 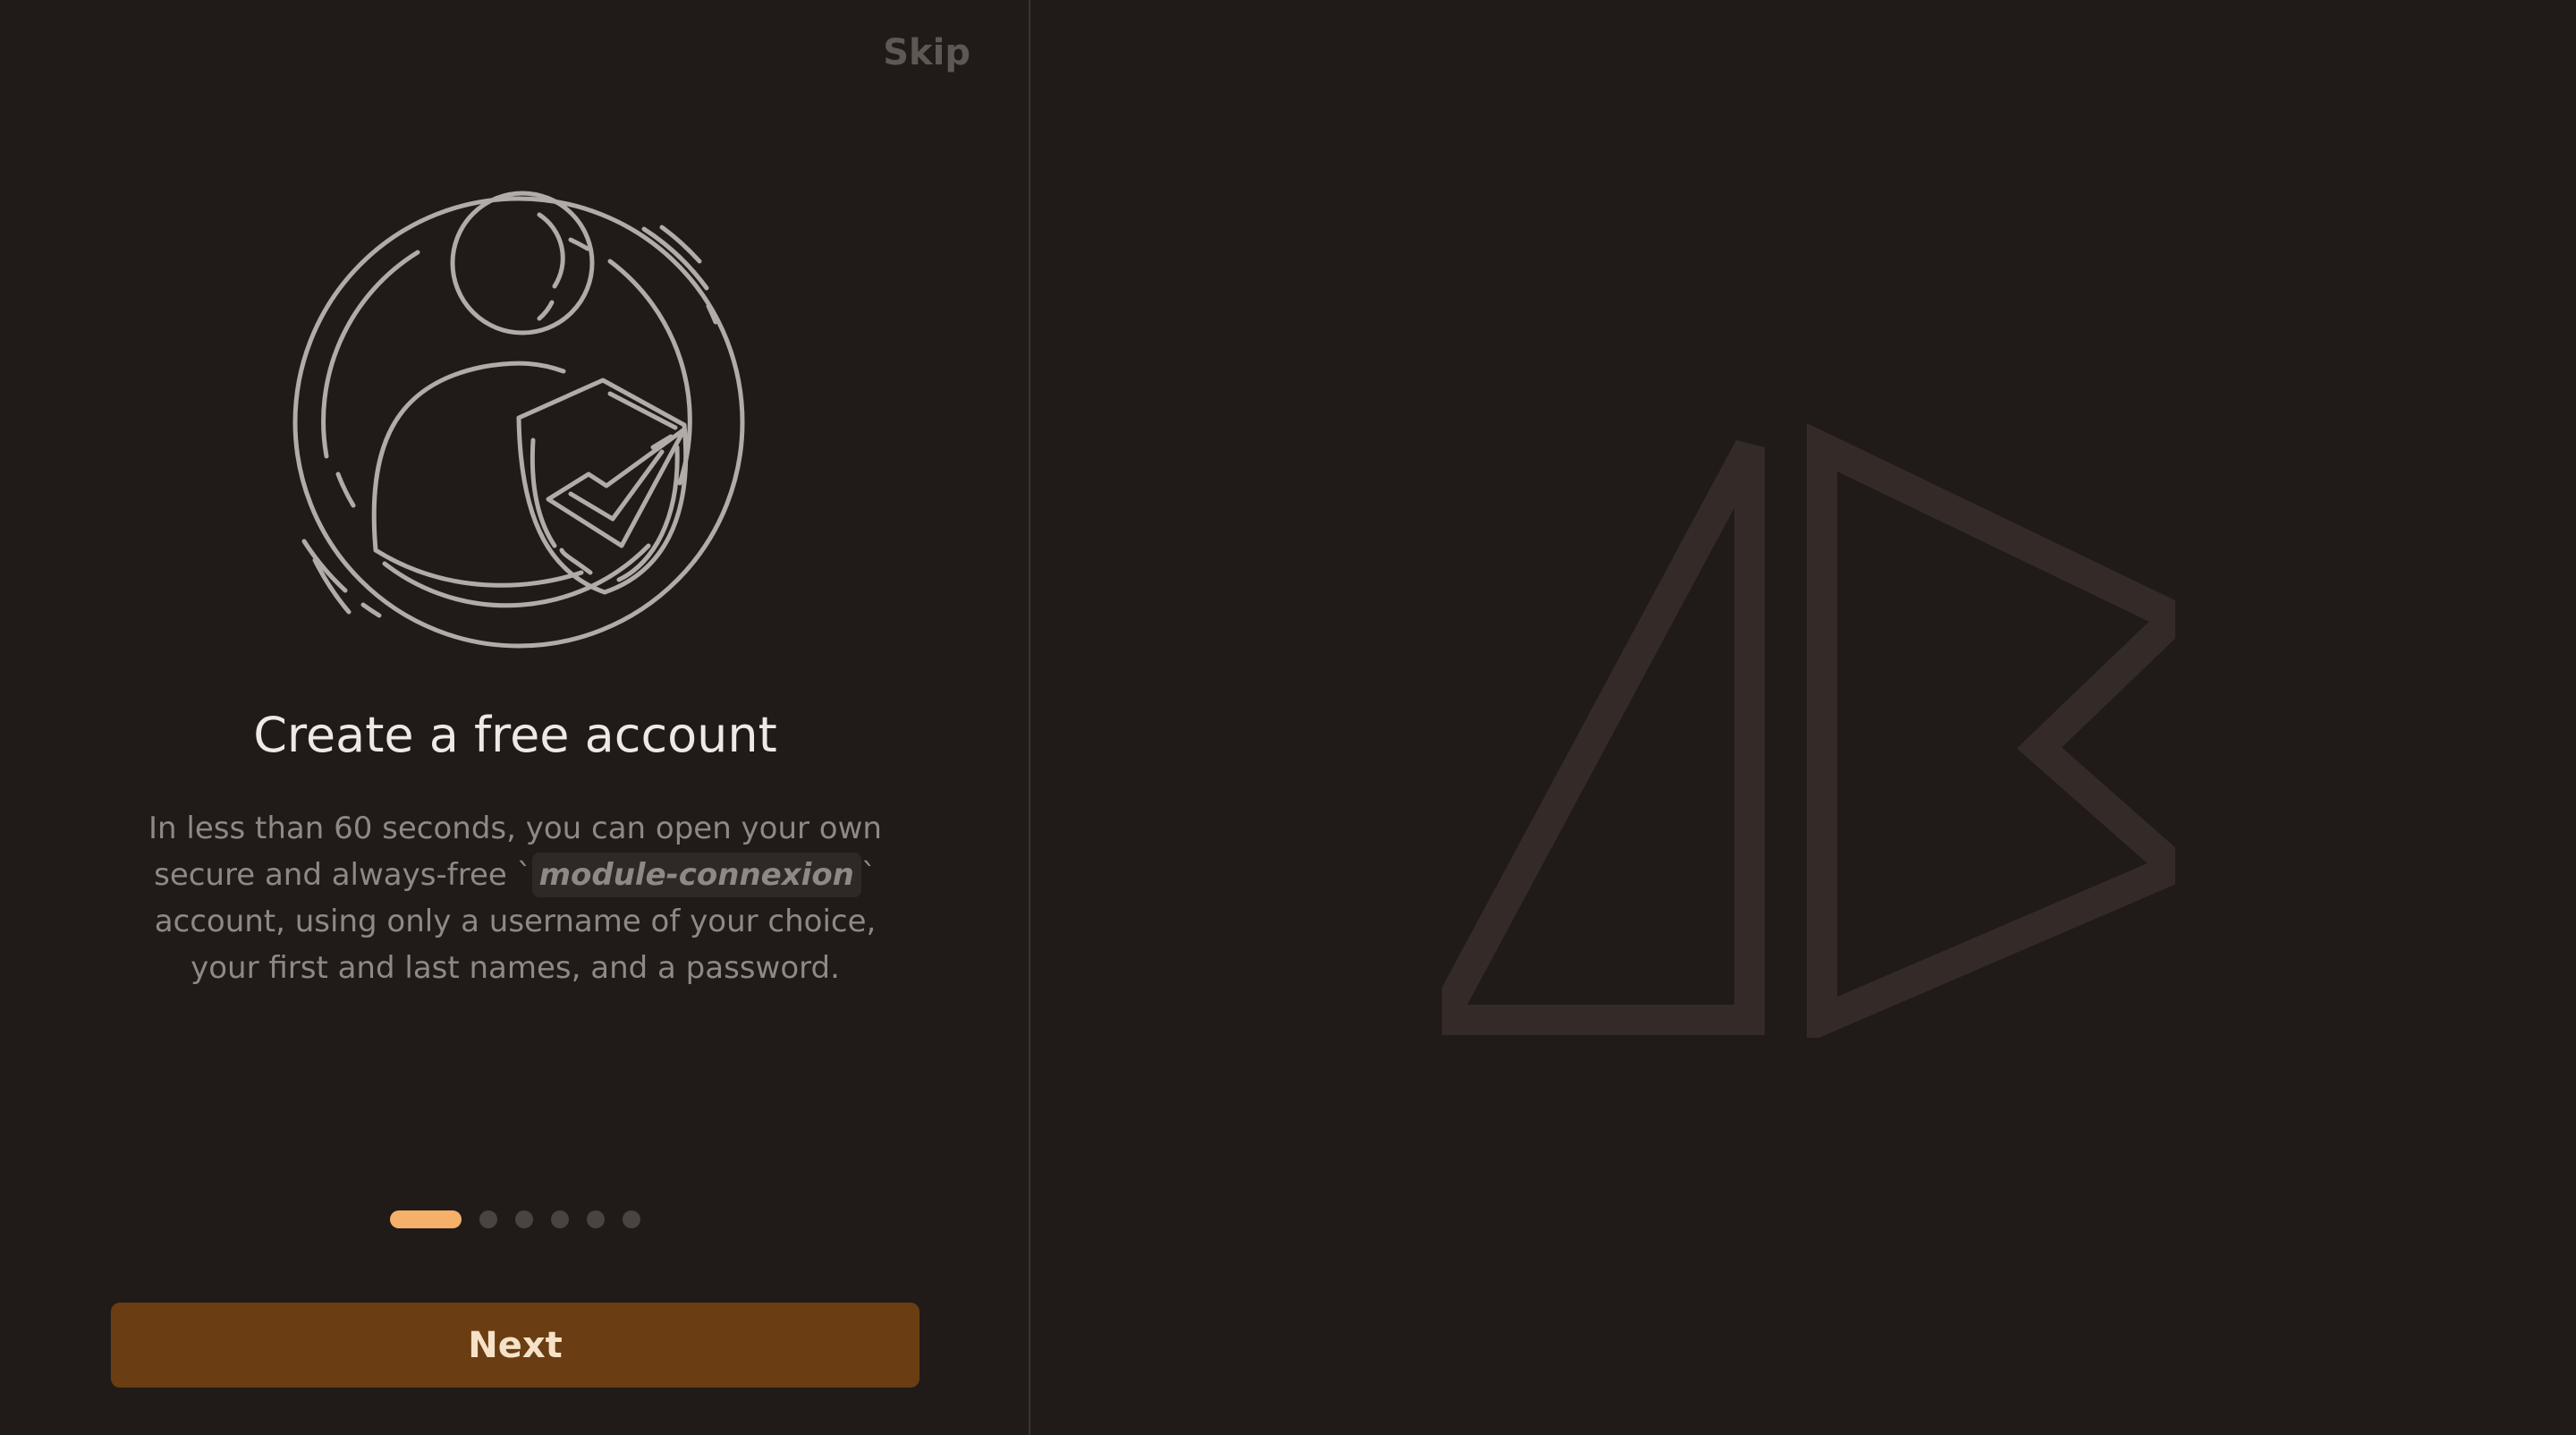 I want to click on user-shield-check-icon, so click(x=518, y=420).